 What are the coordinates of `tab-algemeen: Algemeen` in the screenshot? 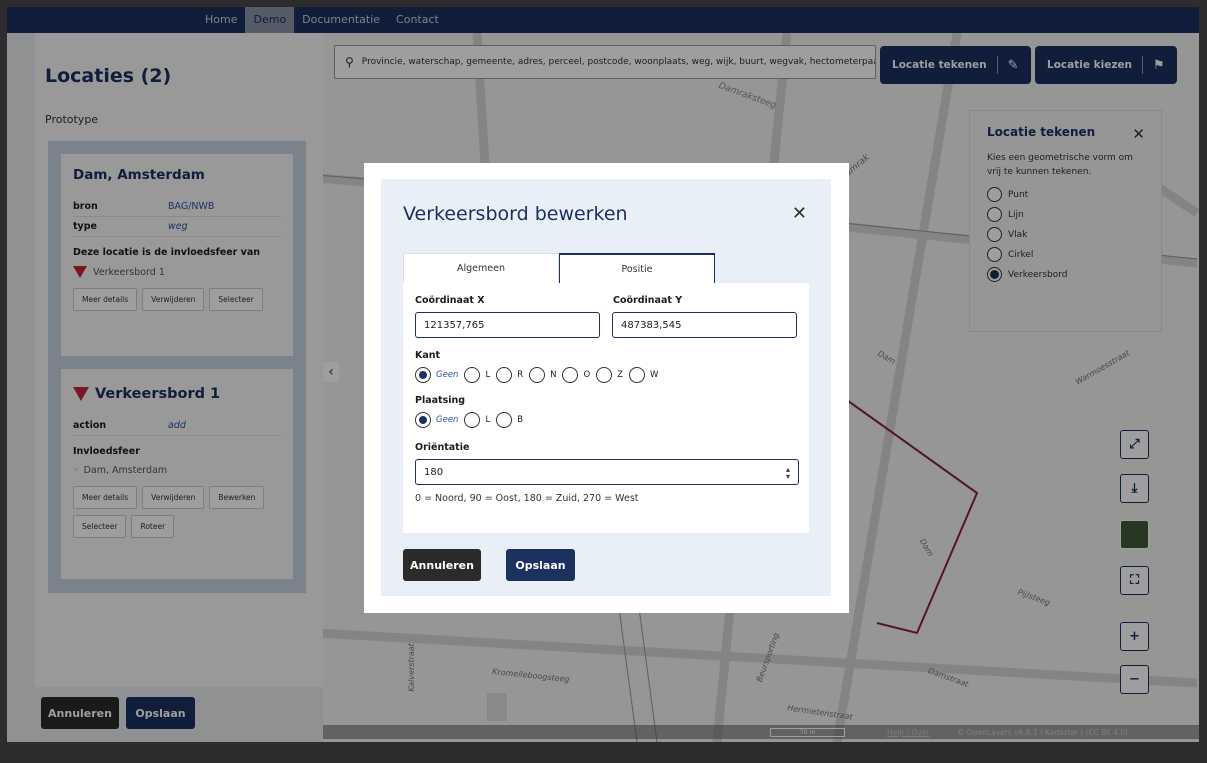 It's located at (481, 268).